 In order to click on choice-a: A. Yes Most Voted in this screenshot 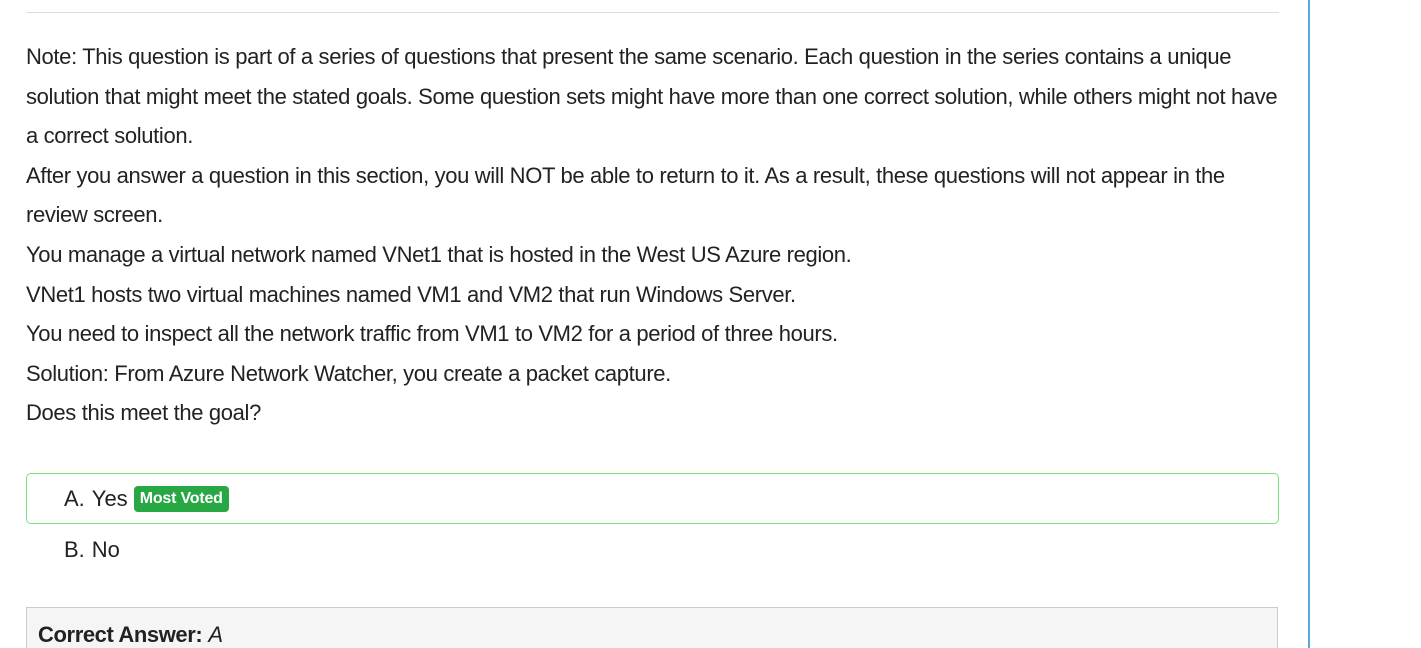, I will do `click(652, 498)`.